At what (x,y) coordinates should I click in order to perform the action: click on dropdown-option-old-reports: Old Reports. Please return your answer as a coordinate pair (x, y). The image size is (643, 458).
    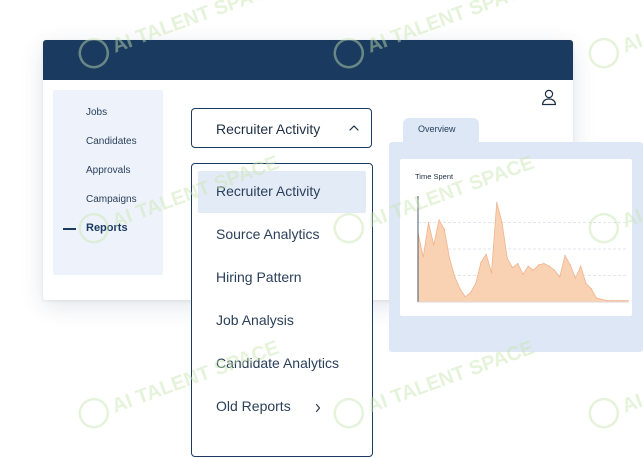
    Looking at the image, I should click on (282, 407).